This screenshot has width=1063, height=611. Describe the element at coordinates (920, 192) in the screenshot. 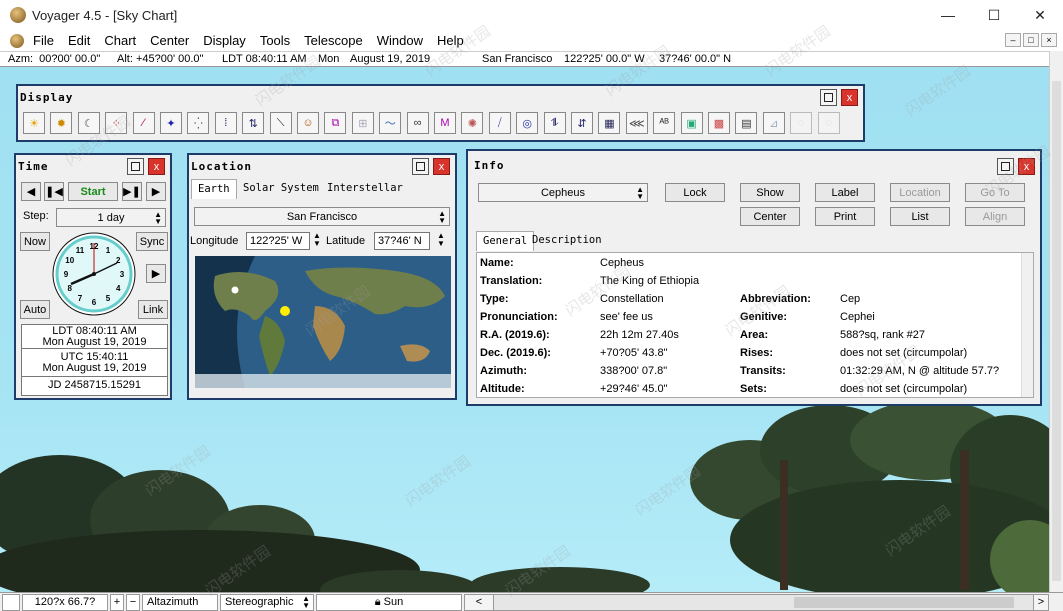

I see `location-button: Location` at that location.